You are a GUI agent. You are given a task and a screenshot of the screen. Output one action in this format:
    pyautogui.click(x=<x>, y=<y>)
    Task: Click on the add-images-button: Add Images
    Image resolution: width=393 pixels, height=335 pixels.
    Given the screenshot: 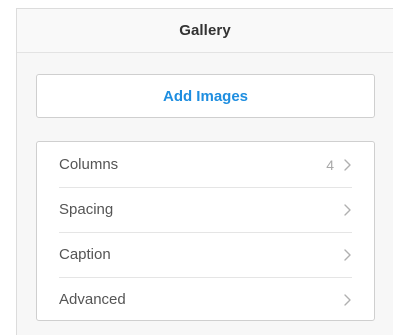 What is the action you would take?
    pyautogui.click(x=205, y=96)
    